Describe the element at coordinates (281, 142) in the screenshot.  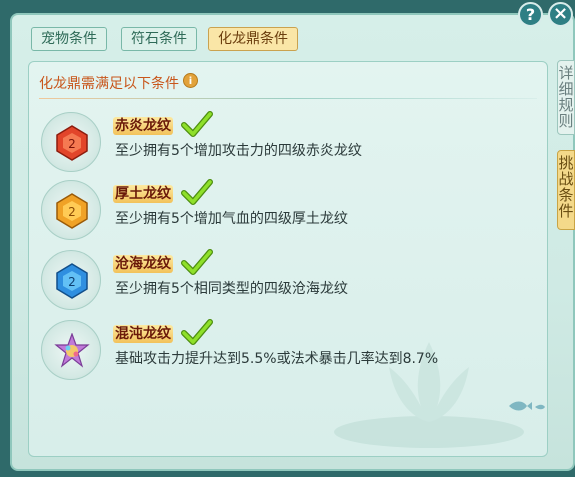
I see `condition-row-red: 2 赤炎龙纹 至少拥有5个增加攻击力的四级赤炎龙纹` at that location.